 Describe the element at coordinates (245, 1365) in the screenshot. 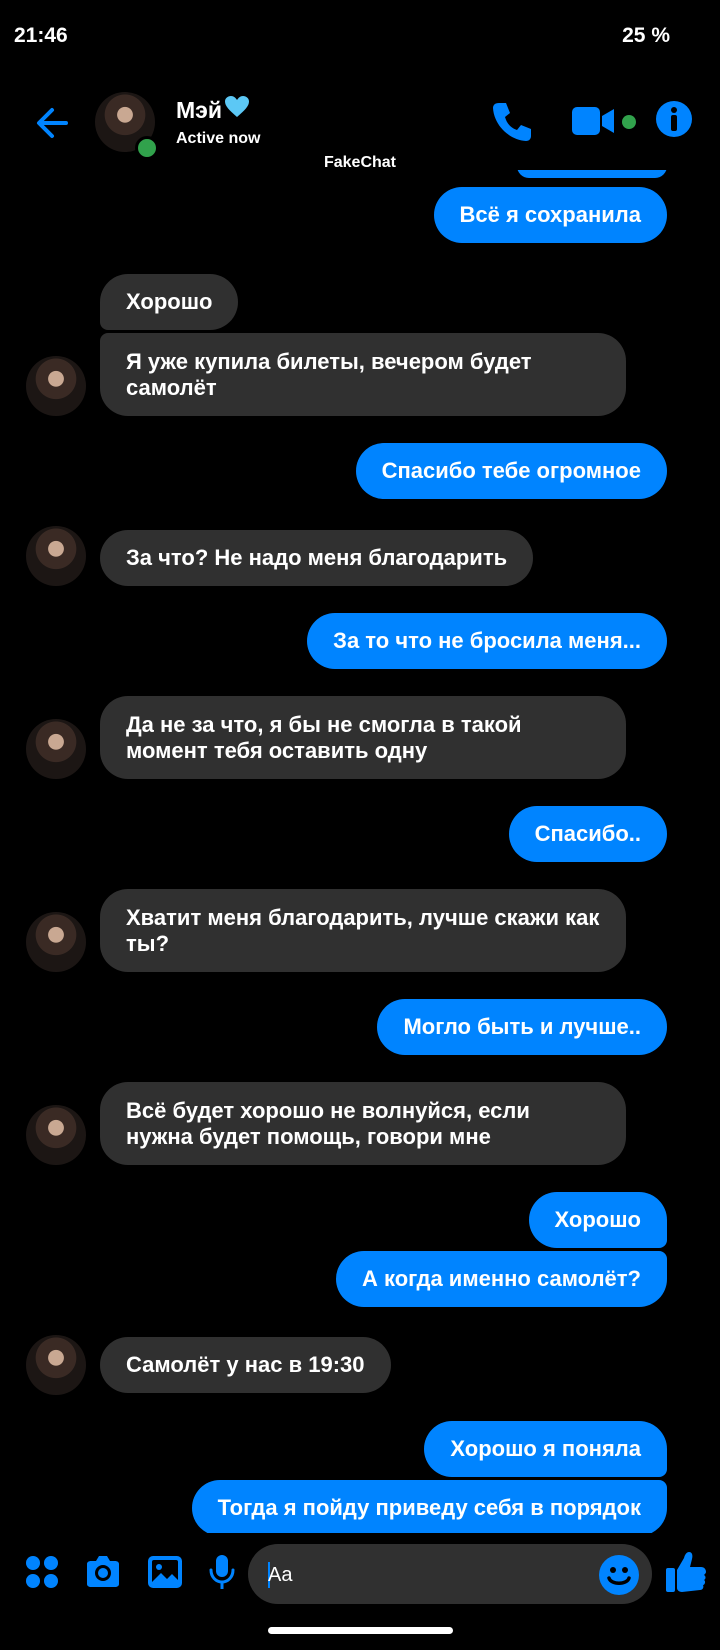

I see `message-incoming: Самолёт у нас в 19:30` at that location.